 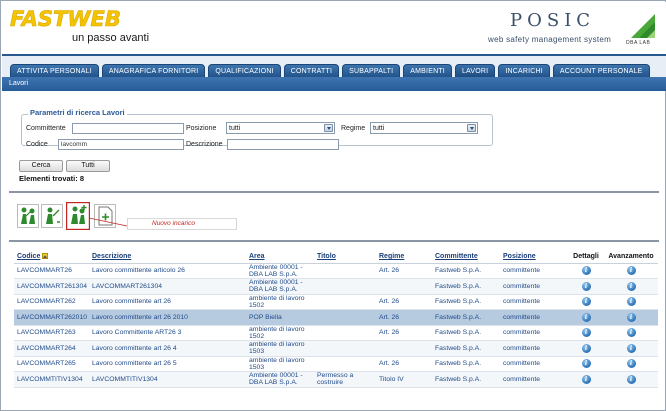 What do you see at coordinates (46, 128) in the screenshot?
I see `committente-label: Committente` at bounding box center [46, 128].